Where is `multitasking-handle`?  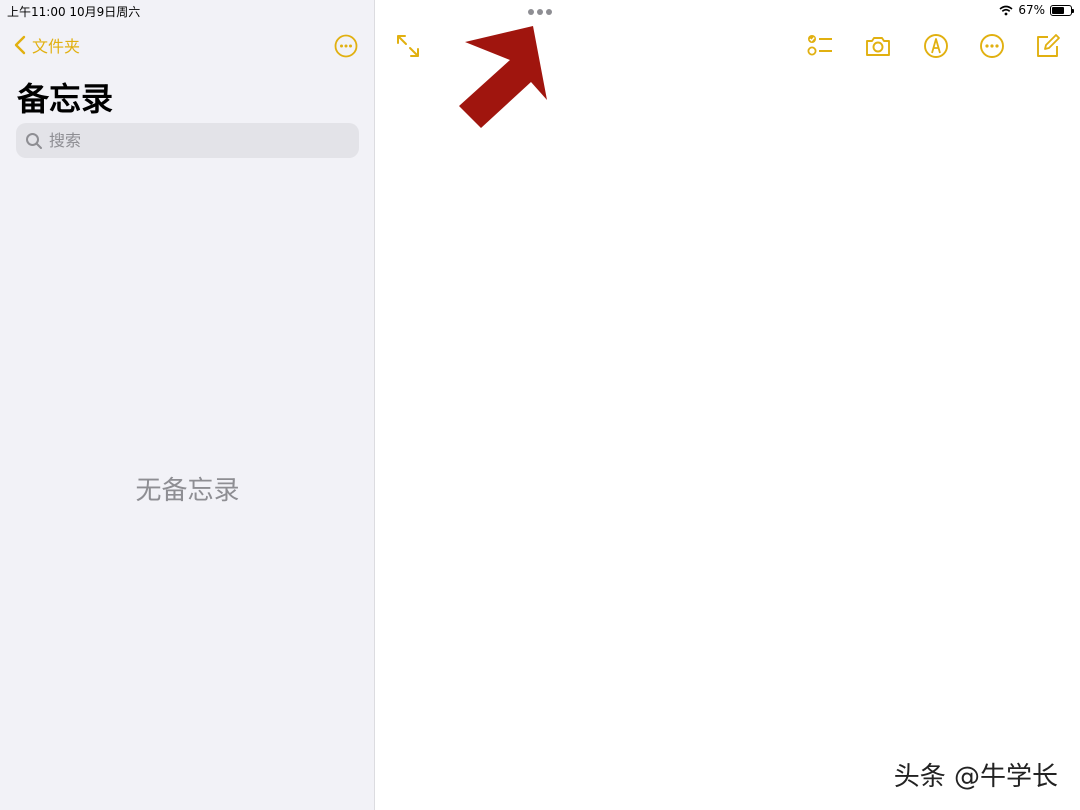 multitasking-handle is located at coordinates (540, 12).